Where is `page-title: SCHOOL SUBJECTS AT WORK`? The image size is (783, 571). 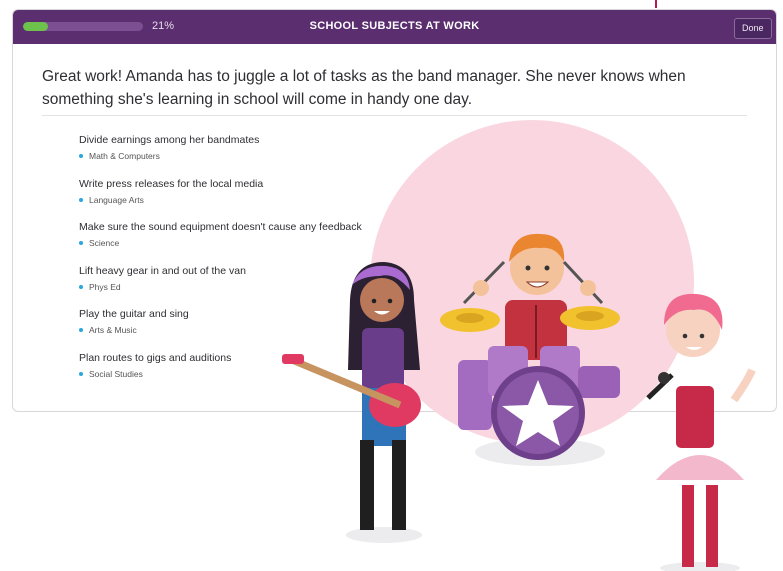 page-title: SCHOOL SUBJECTS AT WORK is located at coordinates (394, 26).